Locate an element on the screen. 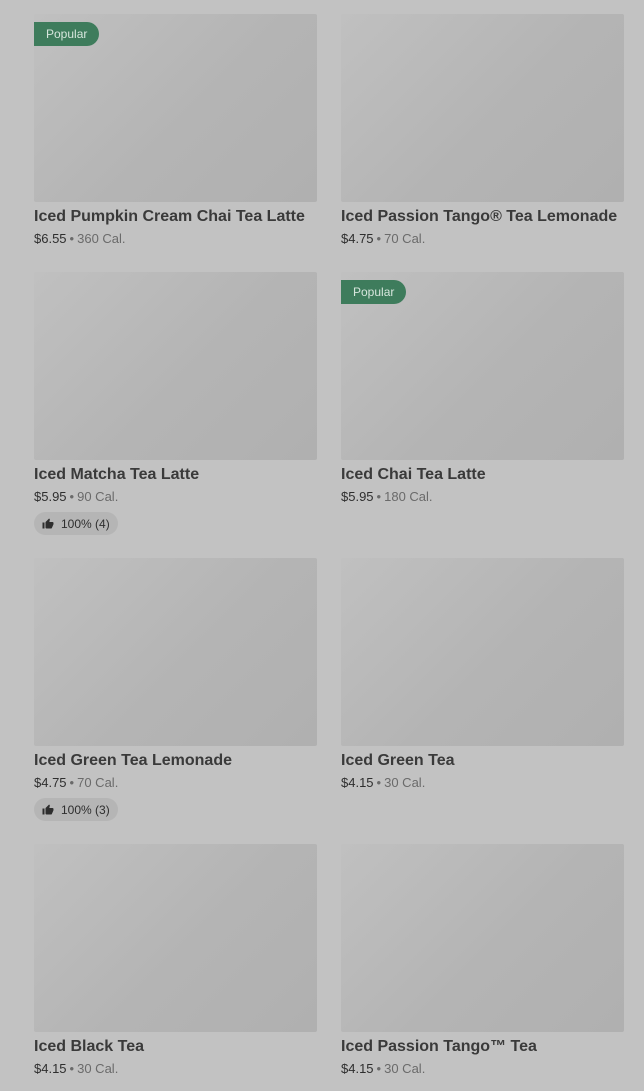  product-calories: 360 Cal. is located at coordinates (101, 238).